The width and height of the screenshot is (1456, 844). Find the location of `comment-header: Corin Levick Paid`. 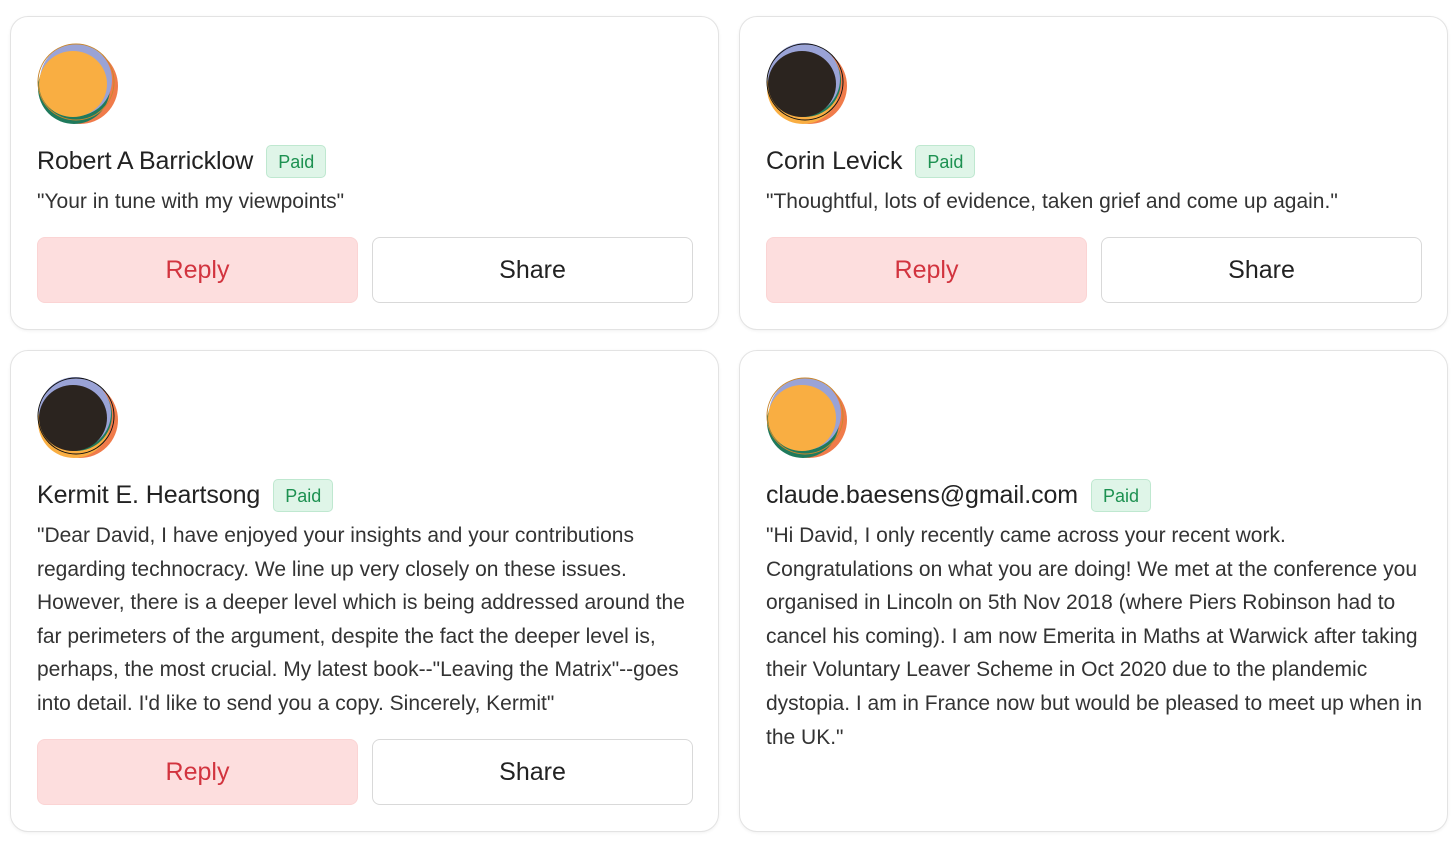

comment-header: Corin Levick Paid is located at coordinates (871, 161).